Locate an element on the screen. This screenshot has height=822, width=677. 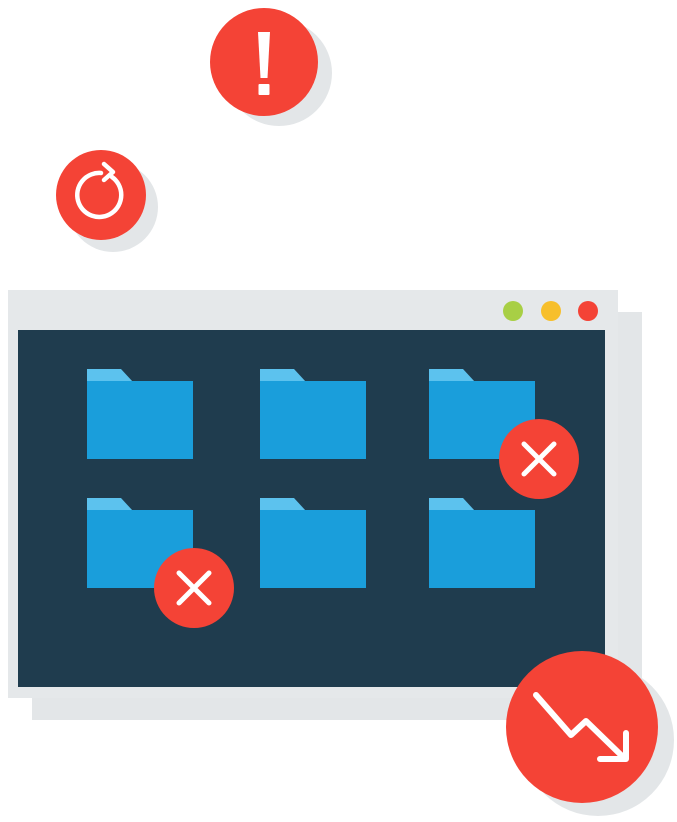
alert-badge is located at coordinates (264, 62).